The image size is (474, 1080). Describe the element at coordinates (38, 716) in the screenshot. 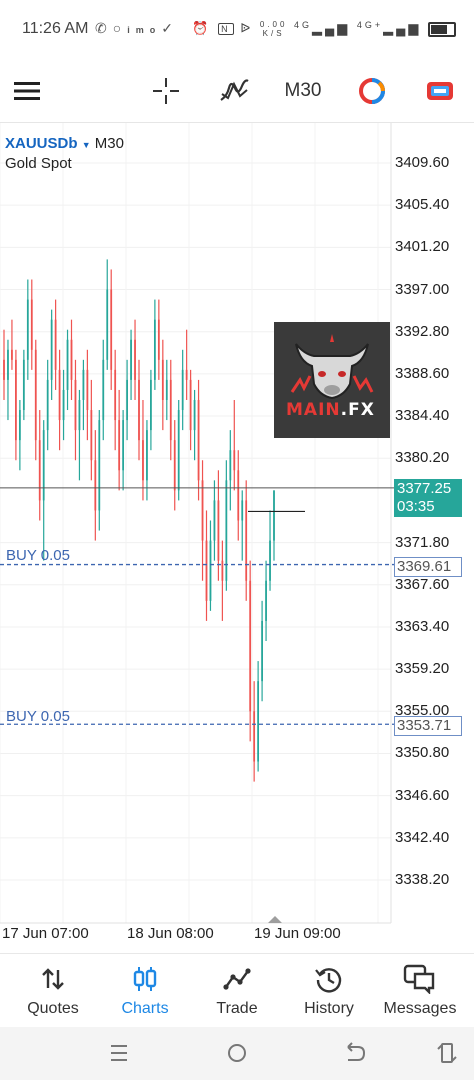

I see `order-label-2: BUY 0.05` at that location.